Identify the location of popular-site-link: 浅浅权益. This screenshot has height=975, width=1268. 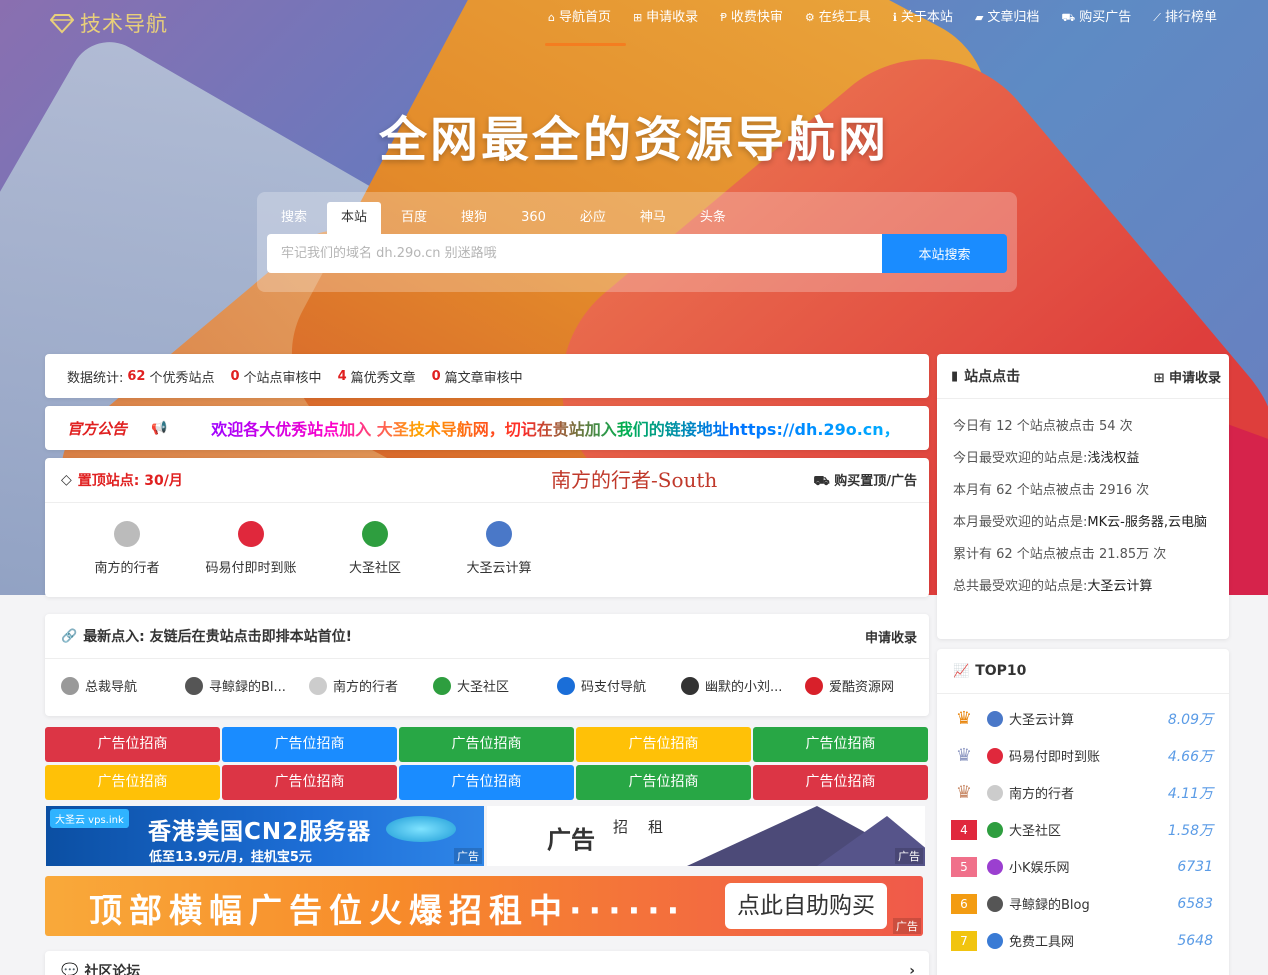
(1113, 458).